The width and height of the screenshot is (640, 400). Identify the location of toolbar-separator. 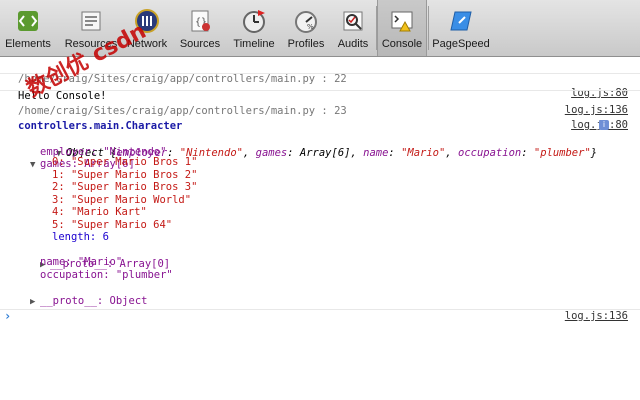
(428, 28).